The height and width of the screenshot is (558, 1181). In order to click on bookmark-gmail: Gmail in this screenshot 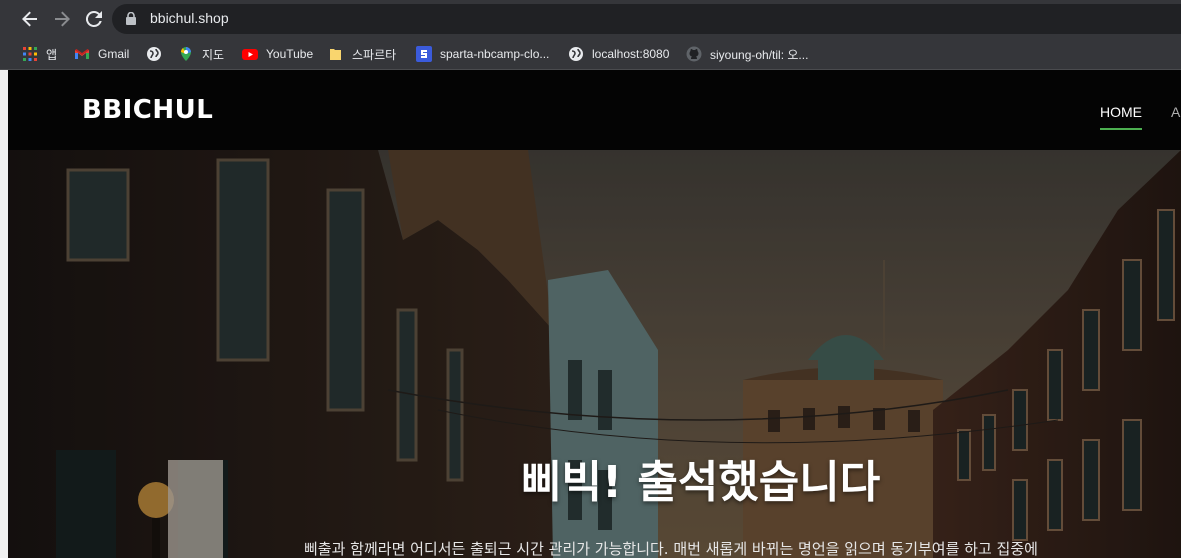, I will do `click(101, 54)`.